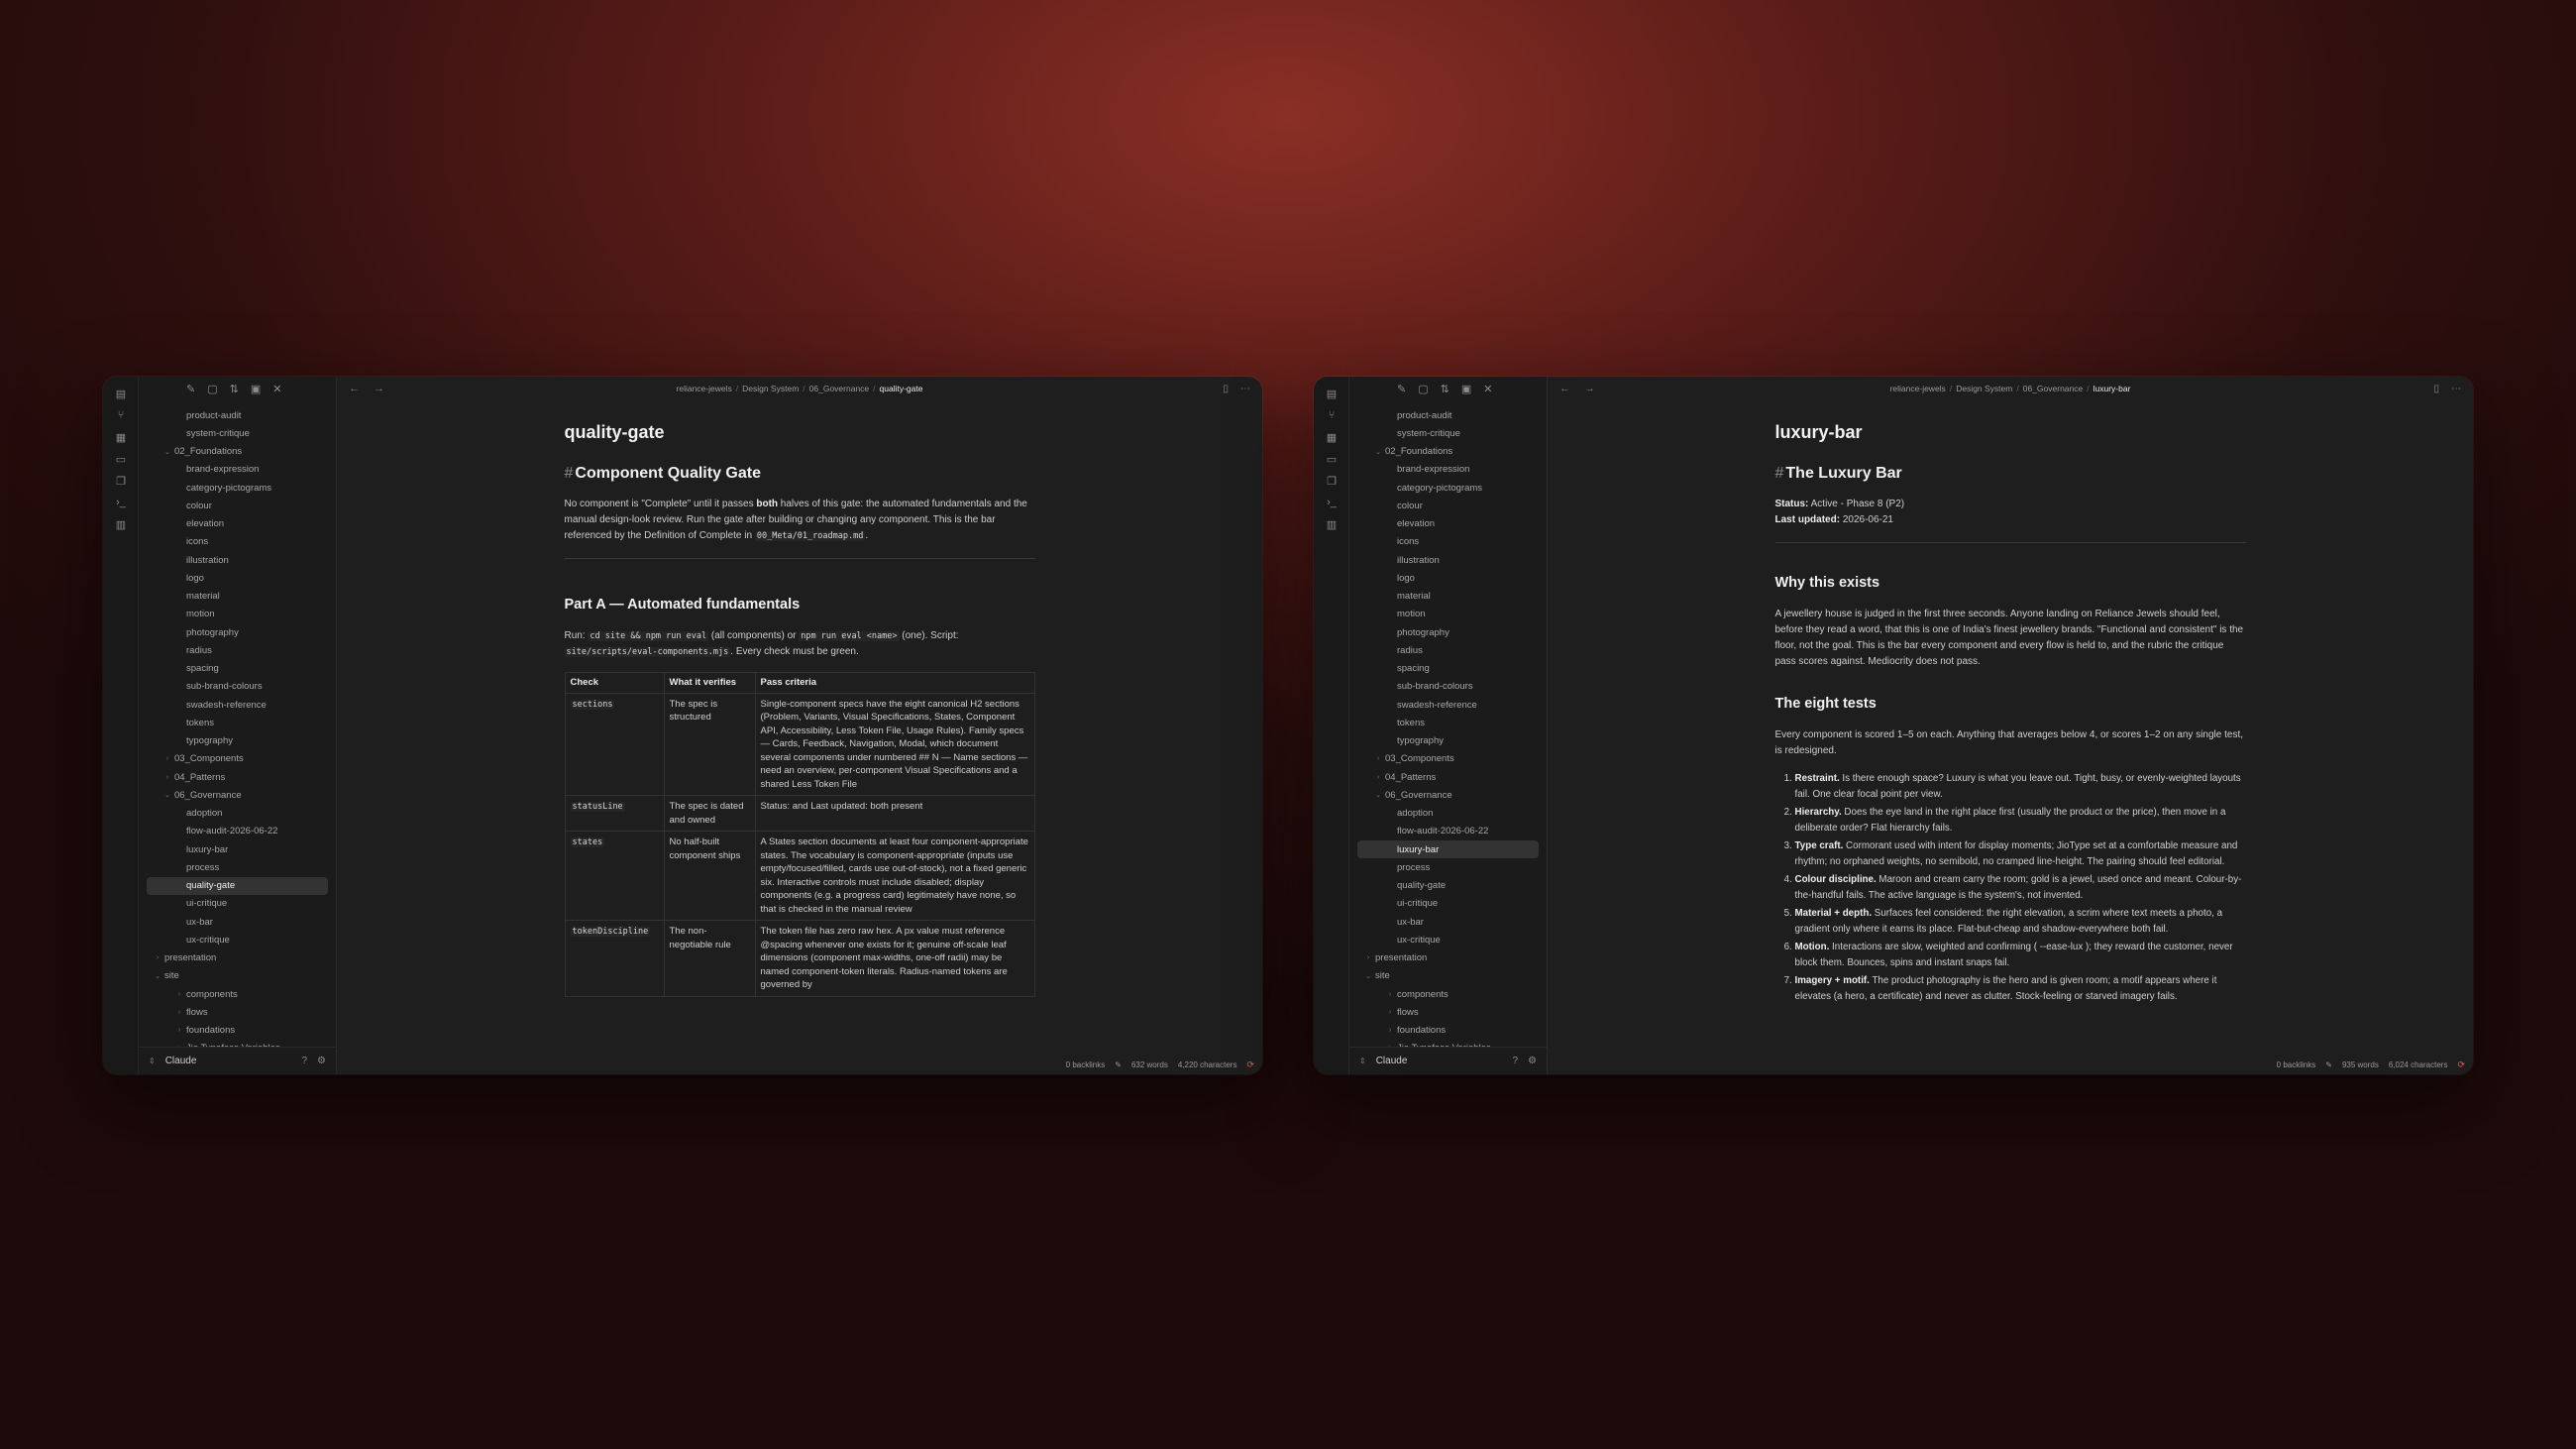 Image resolution: width=2576 pixels, height=1449 pixels. I want to click on close-icon: ✕, so click(276, 389).